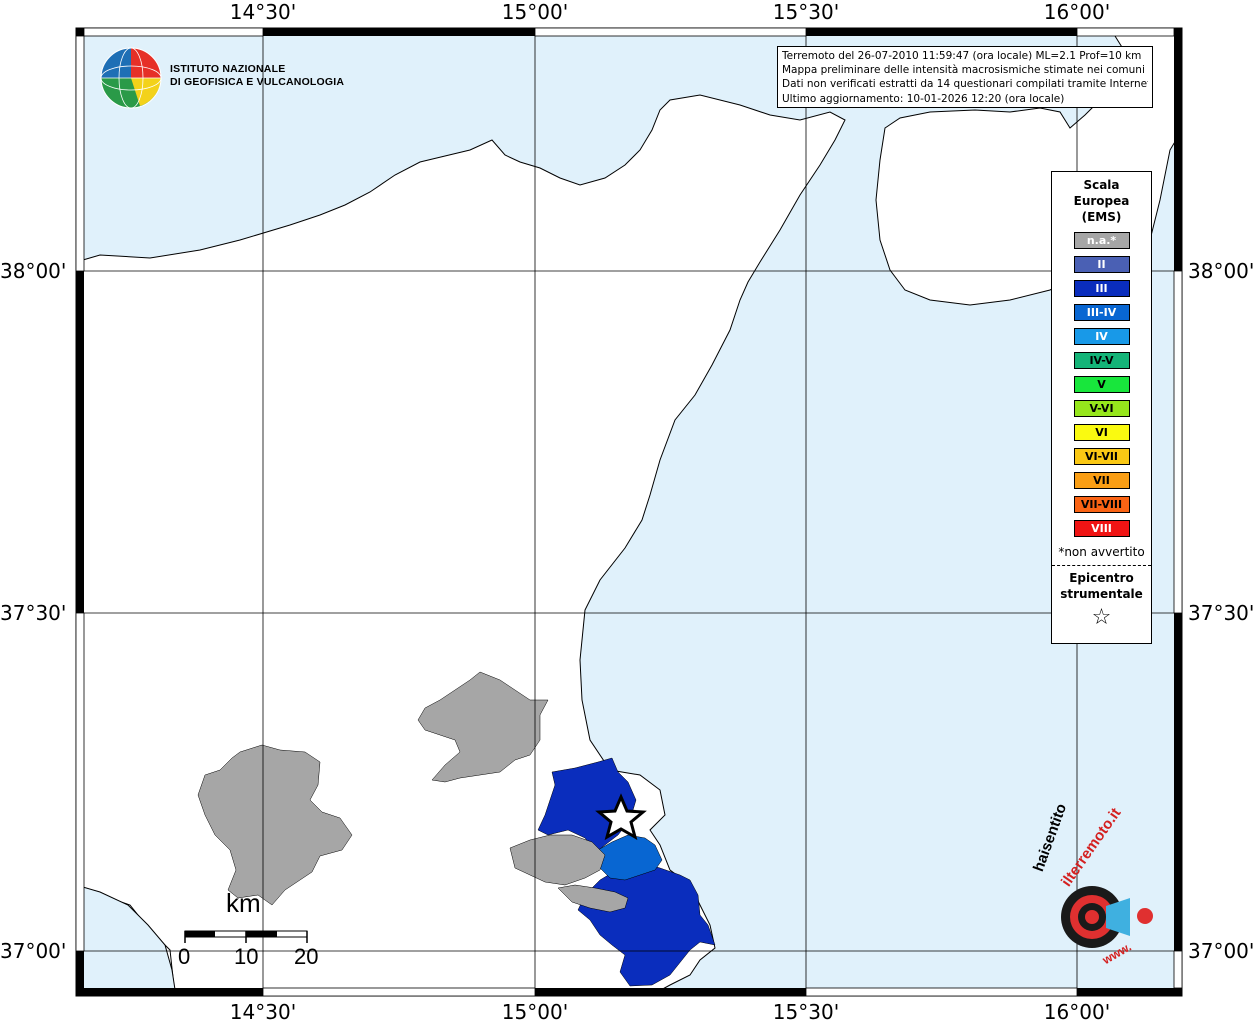 The height and width of the screenshot is (1024, 1254). I want to click on tick-top-1: 14°30', so click(263, 12).